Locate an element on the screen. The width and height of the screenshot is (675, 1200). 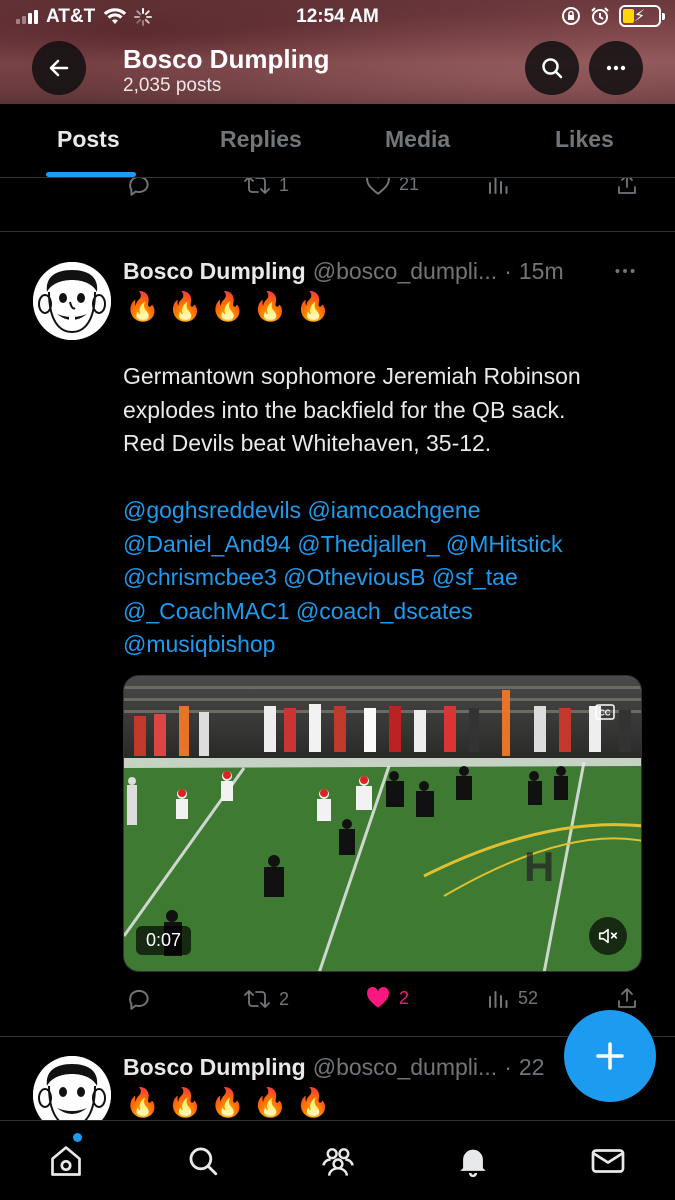
tab-likes: Likes is located at coordinates (584, 139).